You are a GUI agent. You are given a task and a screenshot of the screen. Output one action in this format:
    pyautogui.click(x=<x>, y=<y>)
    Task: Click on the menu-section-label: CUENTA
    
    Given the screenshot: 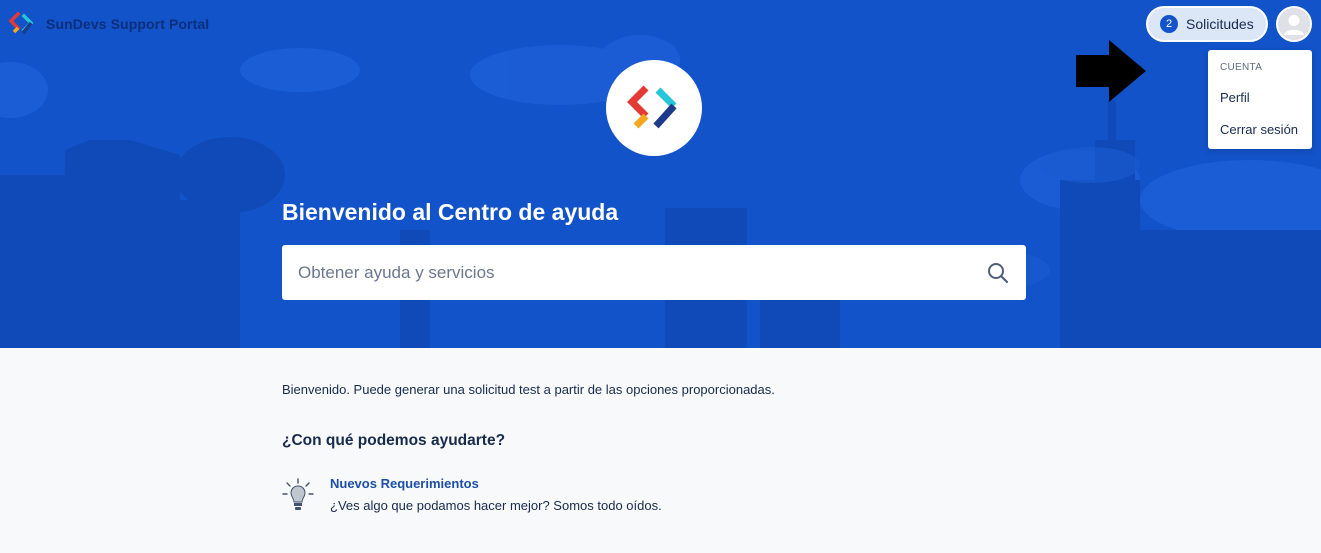 What is the action you would take?
    pyautogui.click(x=1241, y=67)
    